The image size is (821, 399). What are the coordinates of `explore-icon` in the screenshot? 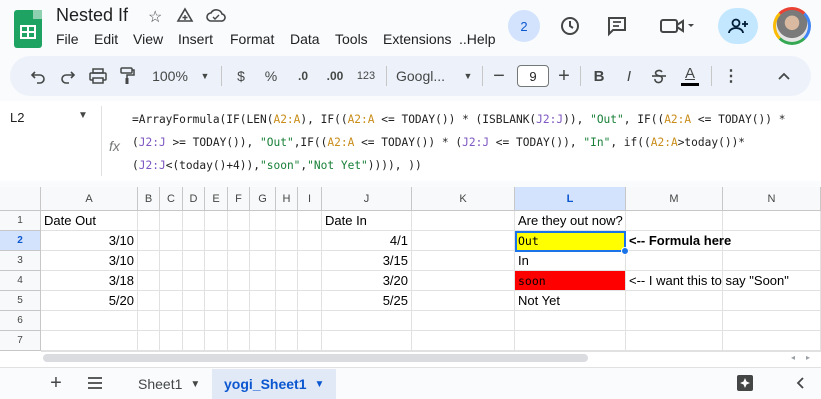 It's located at (745, 383).